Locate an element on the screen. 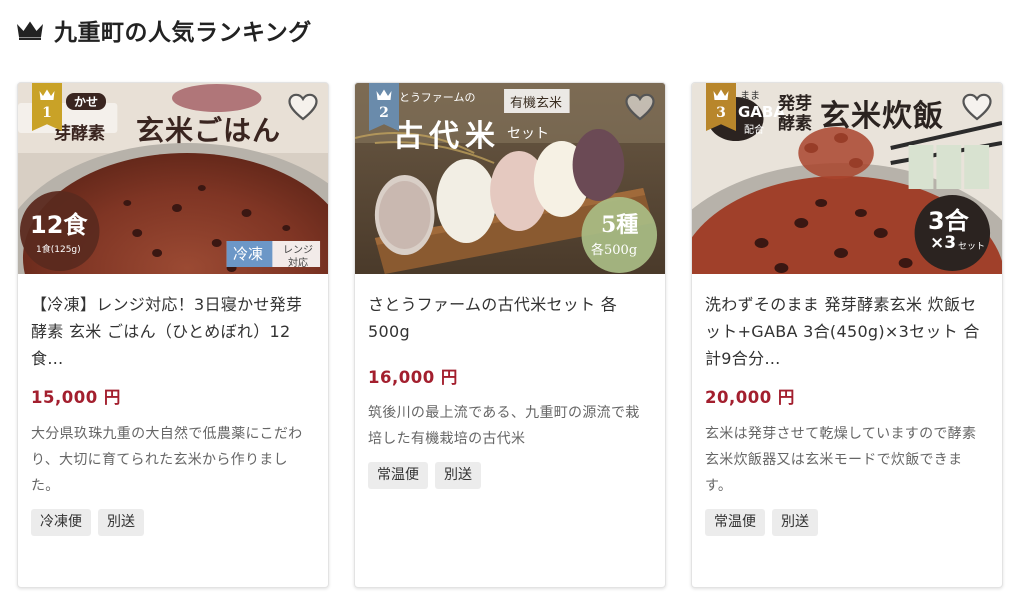 The width and height of the screenshot is (1024, 611). rank-number: 3 is located at coordinates (721, 113).